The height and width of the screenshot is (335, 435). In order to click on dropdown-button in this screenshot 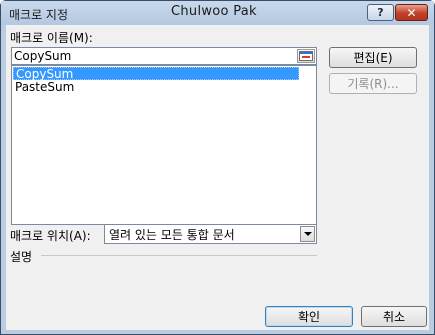, I will do `click(307, 234)`.